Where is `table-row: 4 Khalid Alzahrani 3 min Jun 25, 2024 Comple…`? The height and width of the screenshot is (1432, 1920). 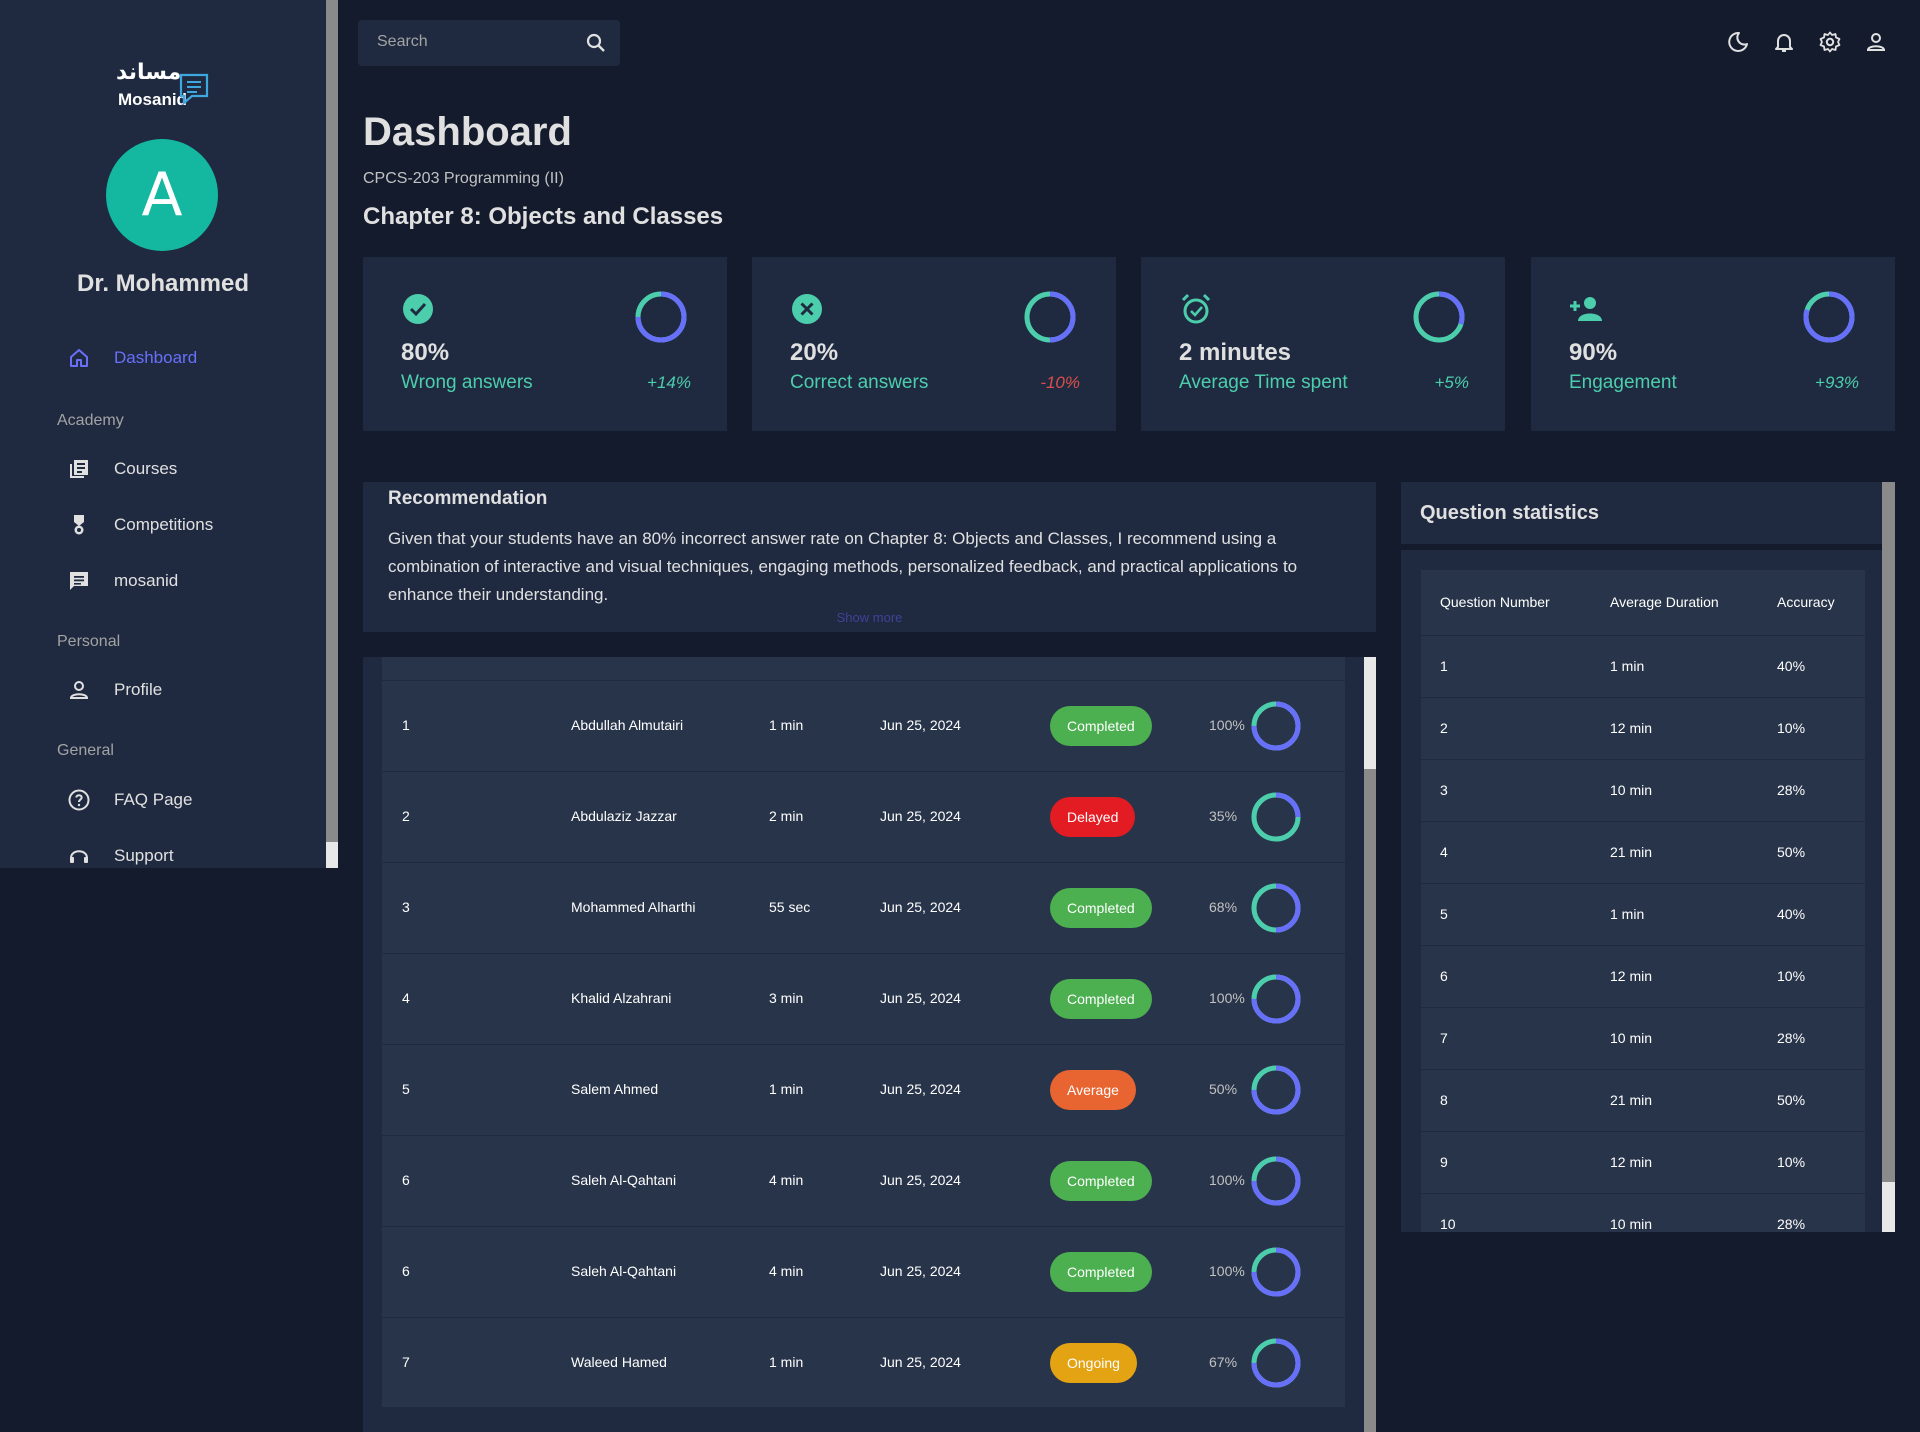
table-row: 4 Khalid Alzahrani 3 min Jun 25, 2024 Comple… is located at coordinates (863, 999).